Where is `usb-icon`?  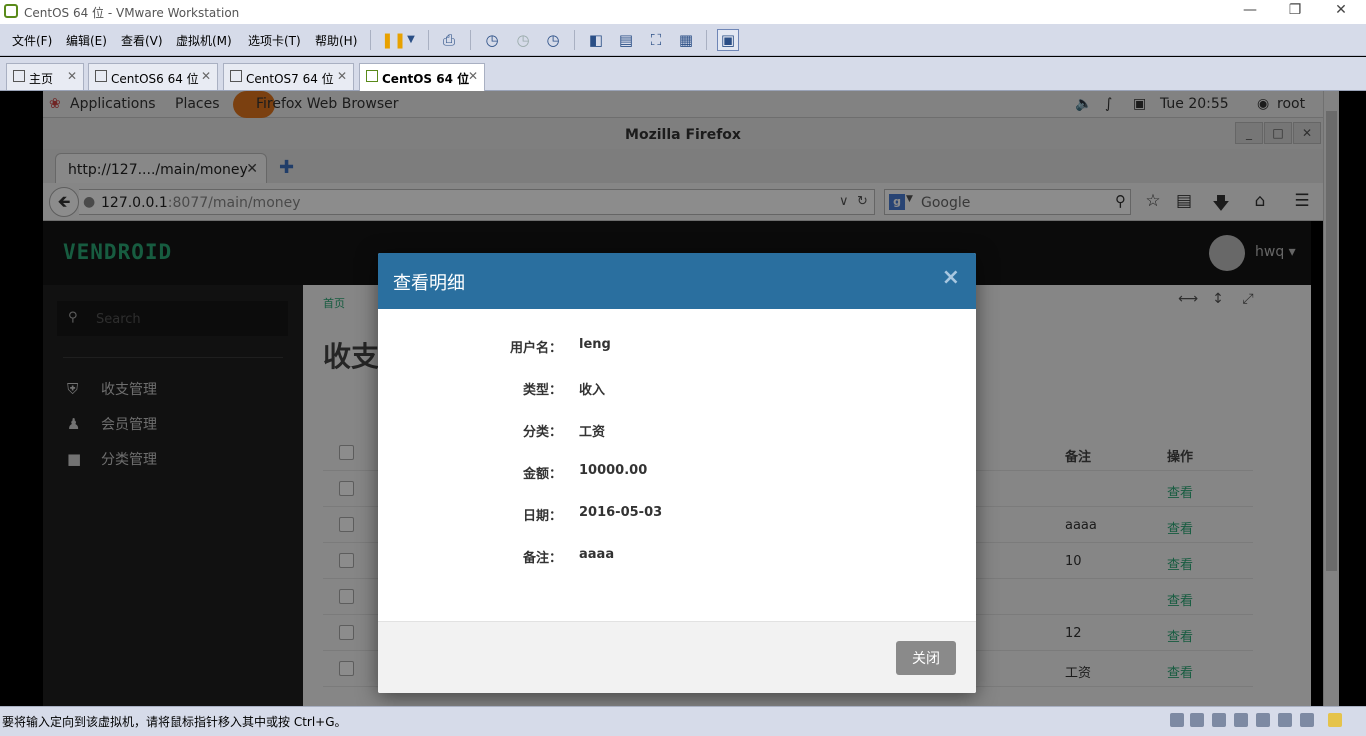
usb-icon is located at coordinates (1285, 720).